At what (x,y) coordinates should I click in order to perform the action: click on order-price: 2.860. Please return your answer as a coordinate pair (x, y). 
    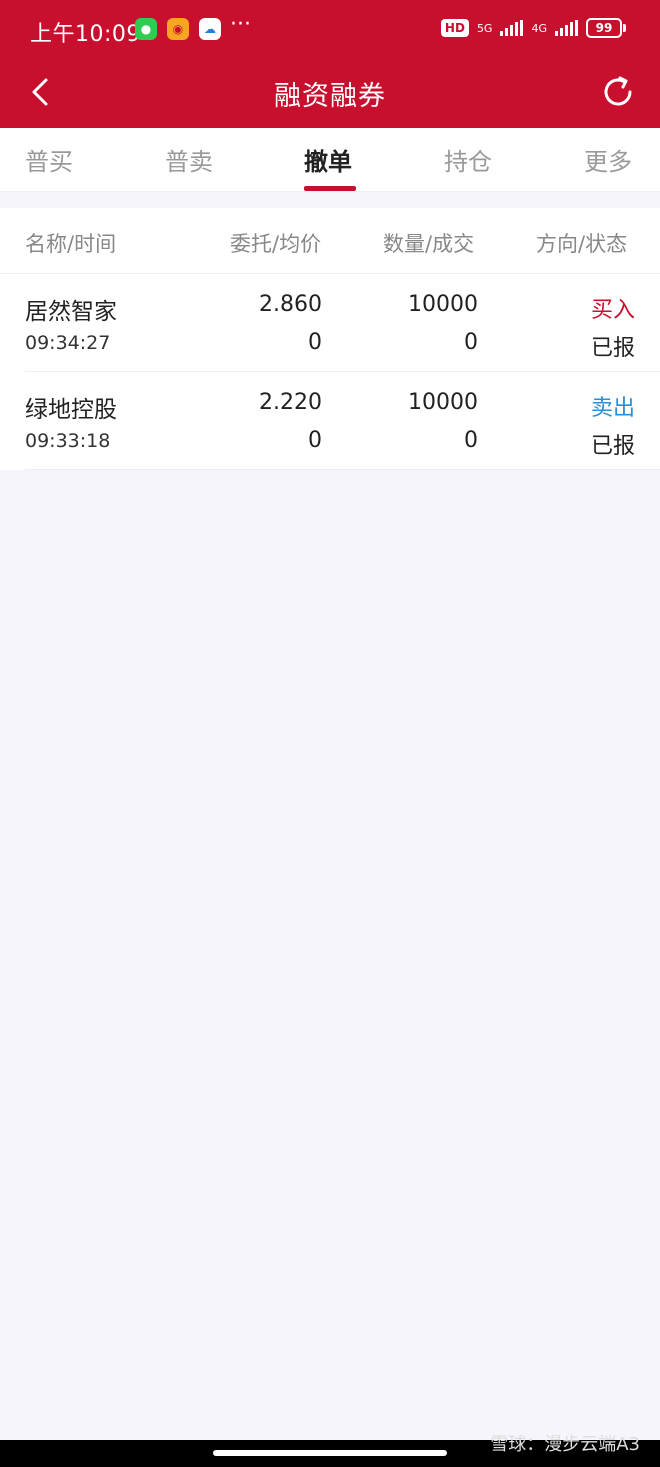
    Looking at the image, I should click on (290, 304).